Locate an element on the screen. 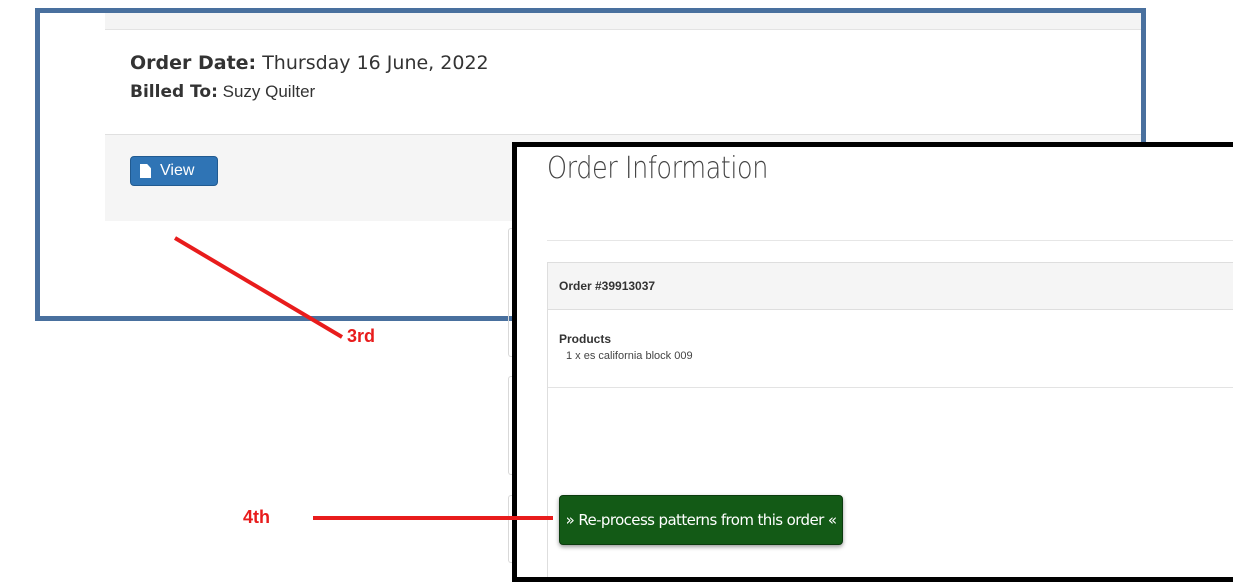 The image size is (1233, 582). annotation-label-4th: 4th is located at coordinates (256, 517).